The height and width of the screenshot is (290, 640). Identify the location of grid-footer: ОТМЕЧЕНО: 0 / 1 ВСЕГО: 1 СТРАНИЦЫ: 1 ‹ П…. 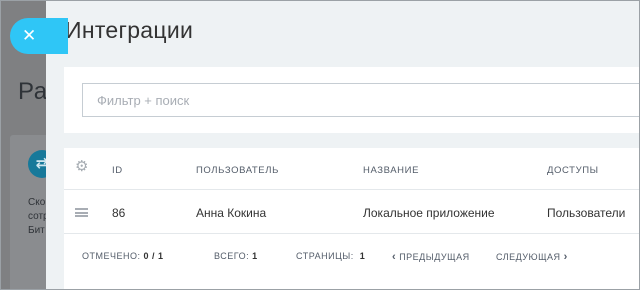
(352, 256).